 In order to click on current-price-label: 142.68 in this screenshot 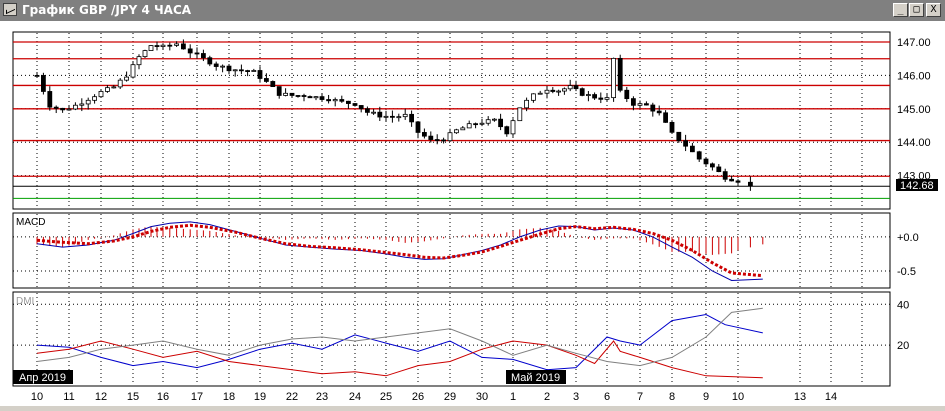, I will do `click(917, 186)`.